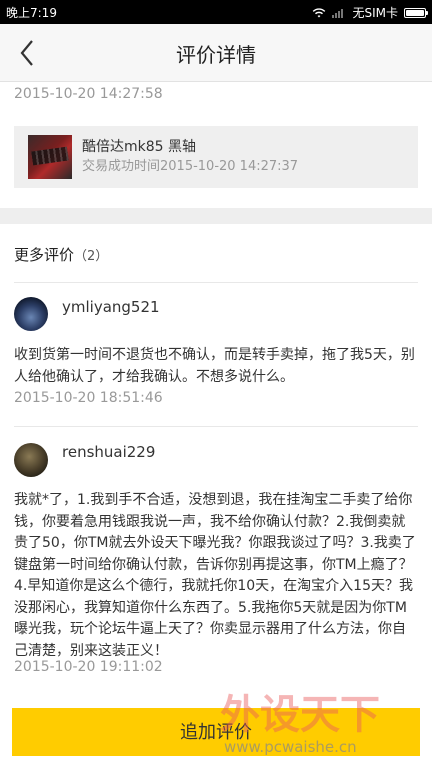 The height and width of the screenshot is (768, 432). Describe the element at coordinates (139, 147) in the screenshot. I see `product-name: 酷倍达mk85 黑轴` at that location.